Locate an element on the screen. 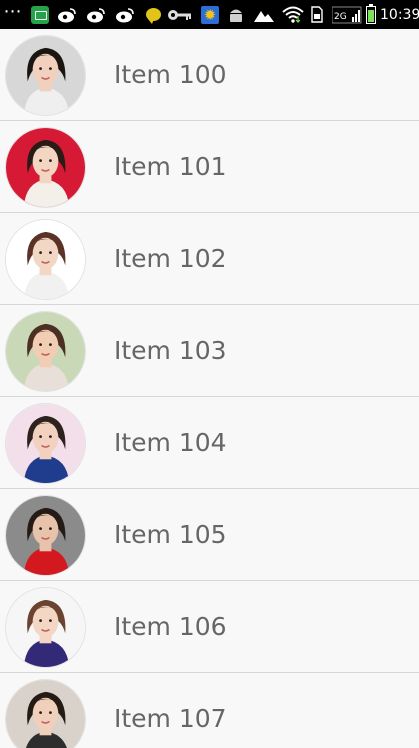 The image size is (419, 748). list-item: Item 104 is located at coordinates (209, 443).